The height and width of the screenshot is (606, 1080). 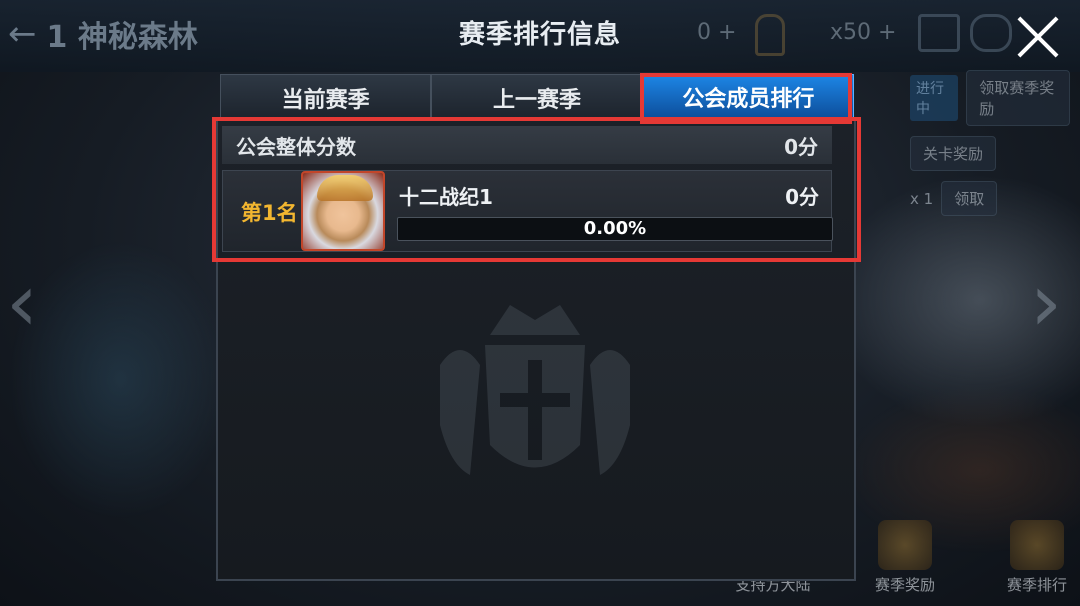 What do you see at coordinates (1036, 585) in the screenshot?
I see `nav-label: 赛季排行` at bounding box center [1036, 585].